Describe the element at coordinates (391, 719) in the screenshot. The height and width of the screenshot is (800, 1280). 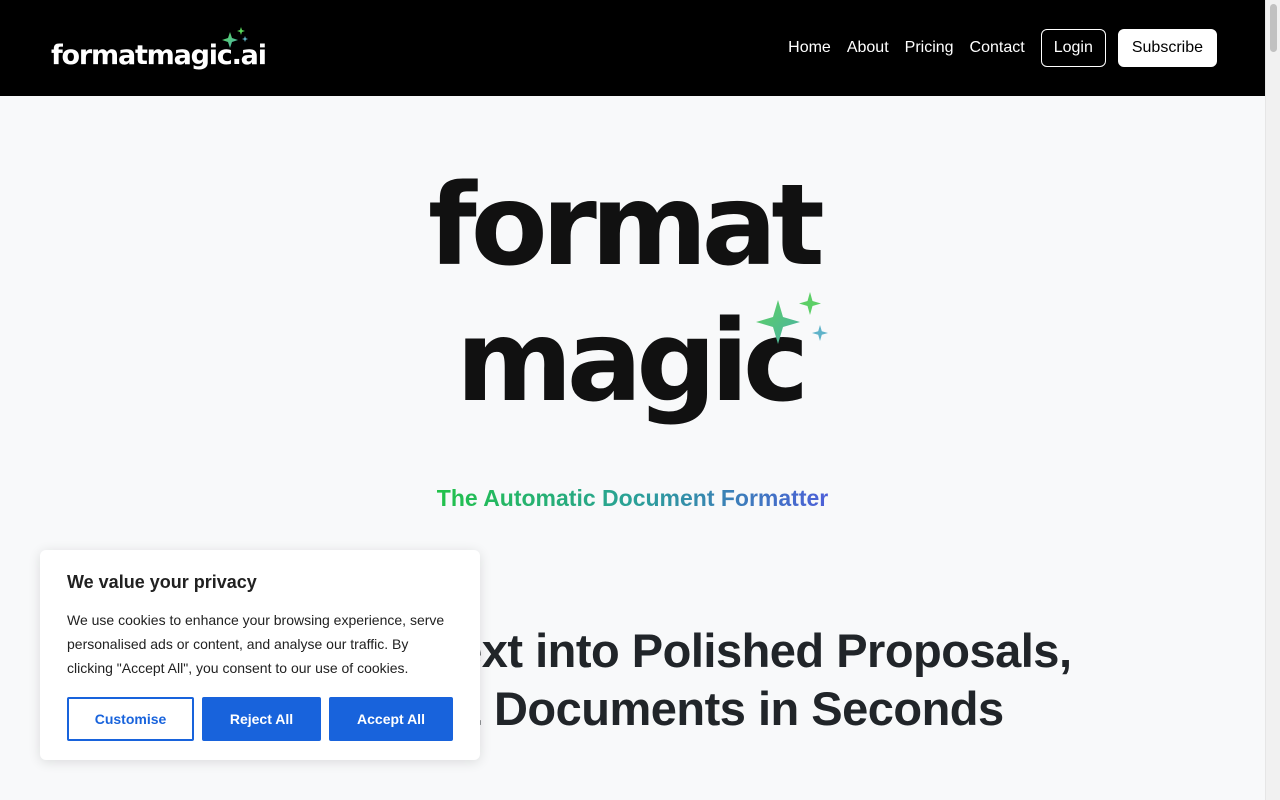
I see `accept-all-button: Accept All` at that location.